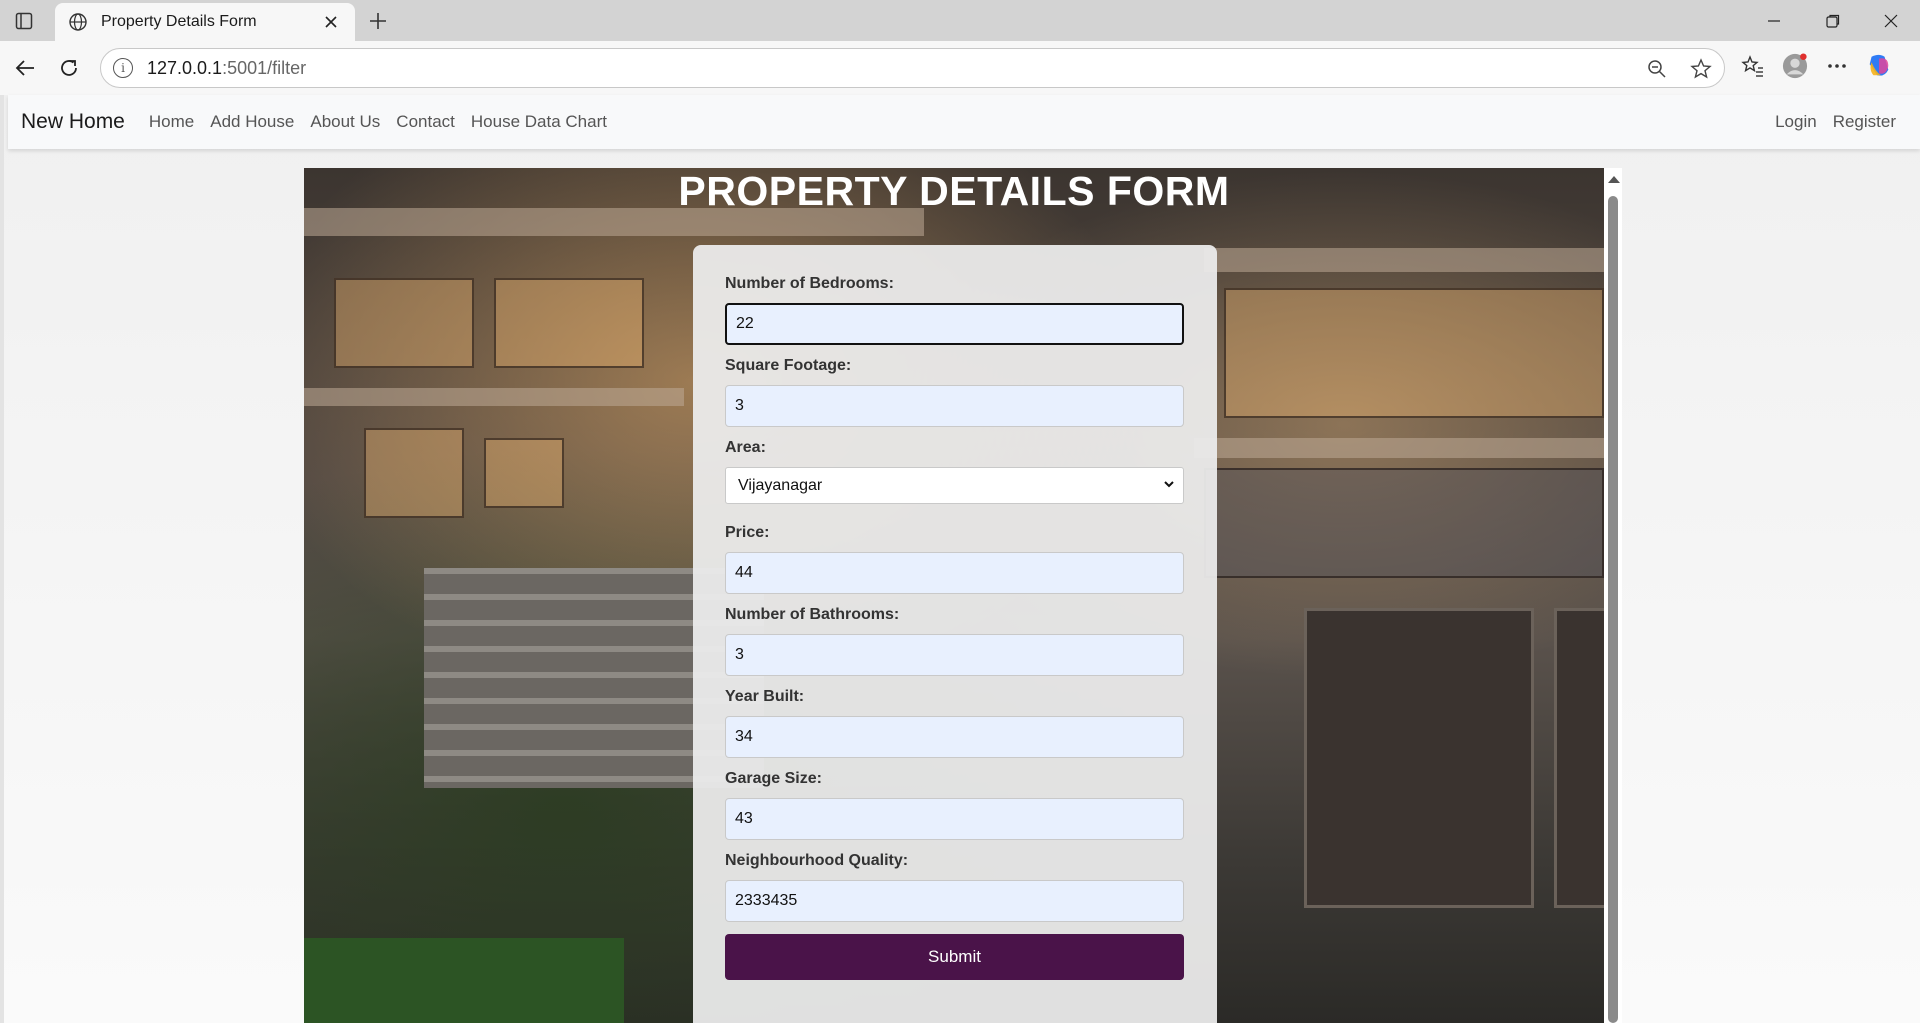 The image size is (1920, 1023). What do you see at coordinates (954, 957) in the screenshot?
I see `submit-button: Submit` at bounding box center [954, 957].